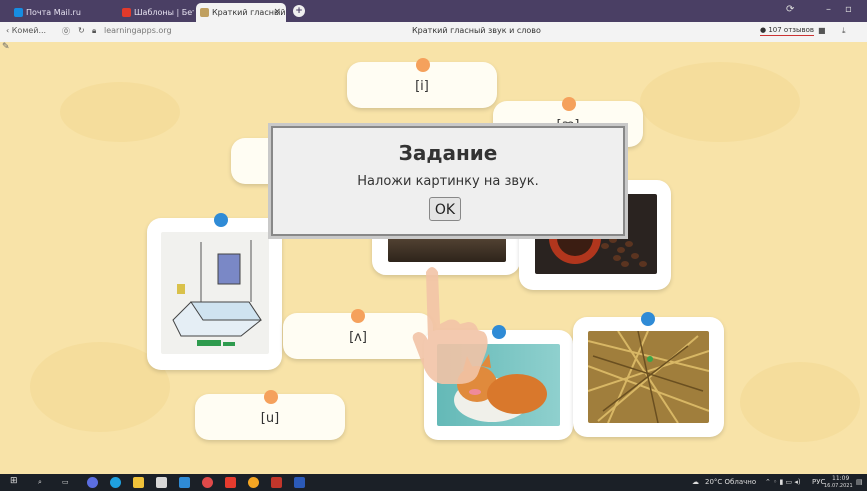  I want to click on modal-text: Наложи картинку на звук., so click(448, 181).